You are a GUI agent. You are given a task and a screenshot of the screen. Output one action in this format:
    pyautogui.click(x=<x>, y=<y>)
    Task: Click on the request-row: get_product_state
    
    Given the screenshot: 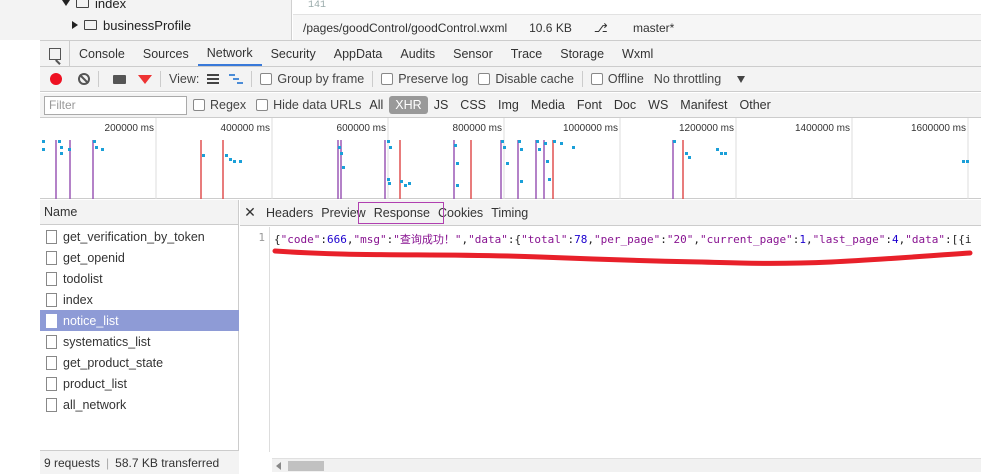 What is the action you would take?
    pyautogui.click(x=139, y=362)
    